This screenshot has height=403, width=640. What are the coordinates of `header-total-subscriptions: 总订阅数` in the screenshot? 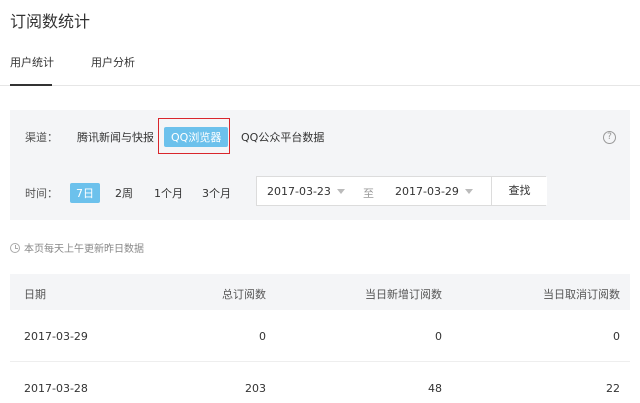 It's located at (244, 294).